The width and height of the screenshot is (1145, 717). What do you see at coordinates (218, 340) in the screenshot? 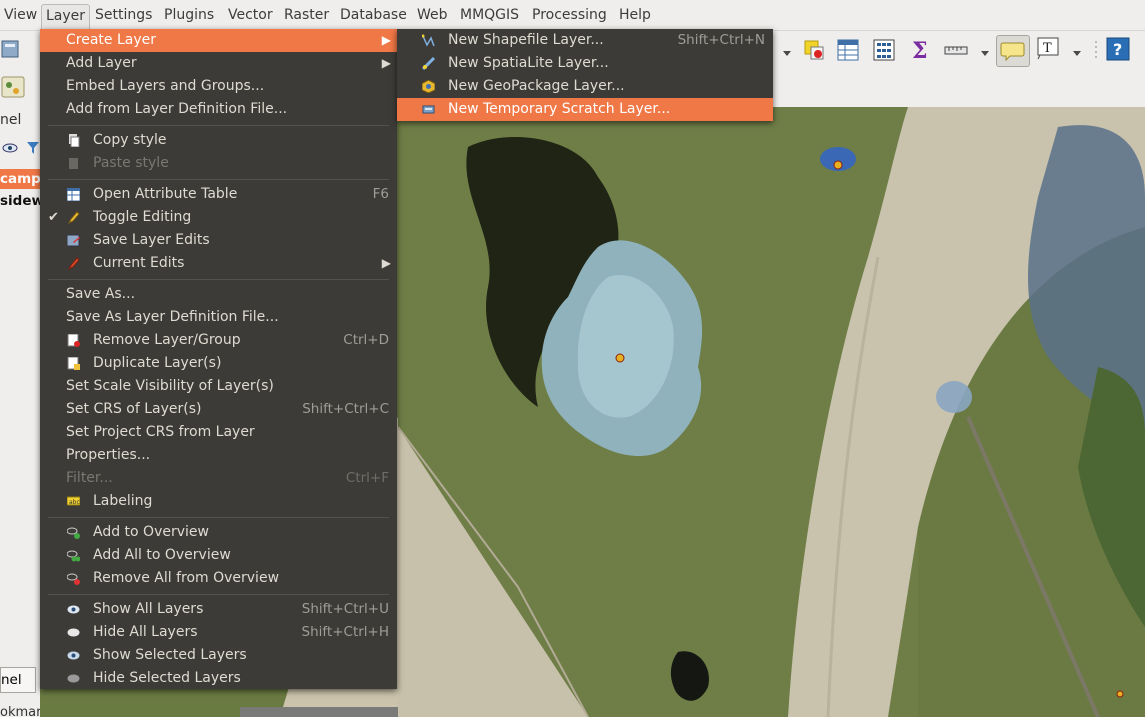
I see `menu-item-remove-layer: Remove Layer/Group Ctrl+D` at bounding box center [218, 340].